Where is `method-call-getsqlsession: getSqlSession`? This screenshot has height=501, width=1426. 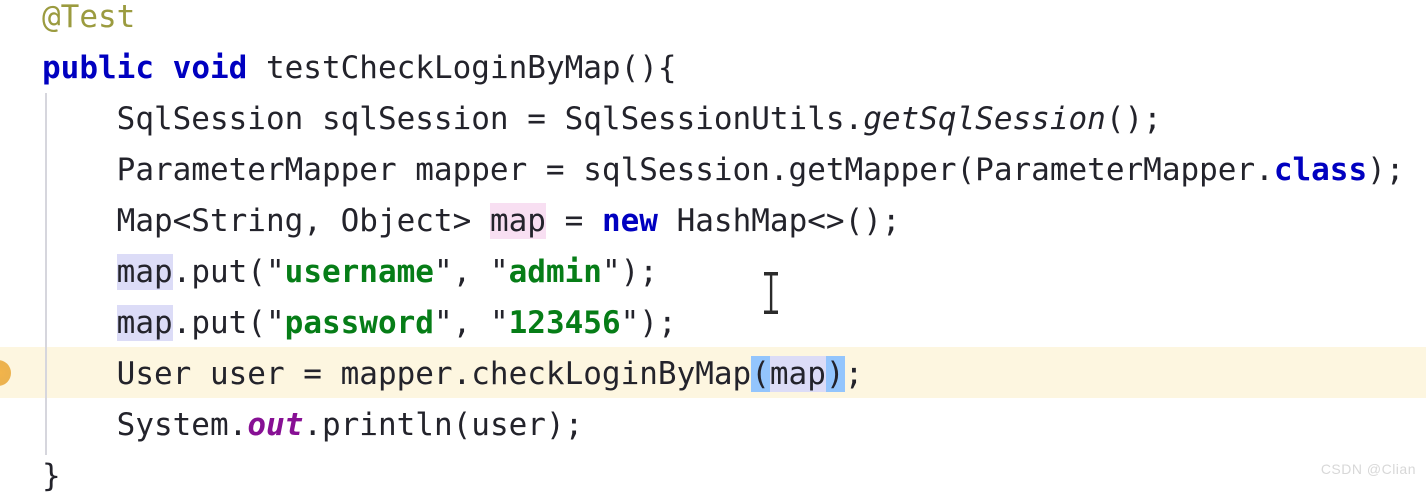
method-call-getsqlsession: getSqlSession is located at coordinates (984, 119).